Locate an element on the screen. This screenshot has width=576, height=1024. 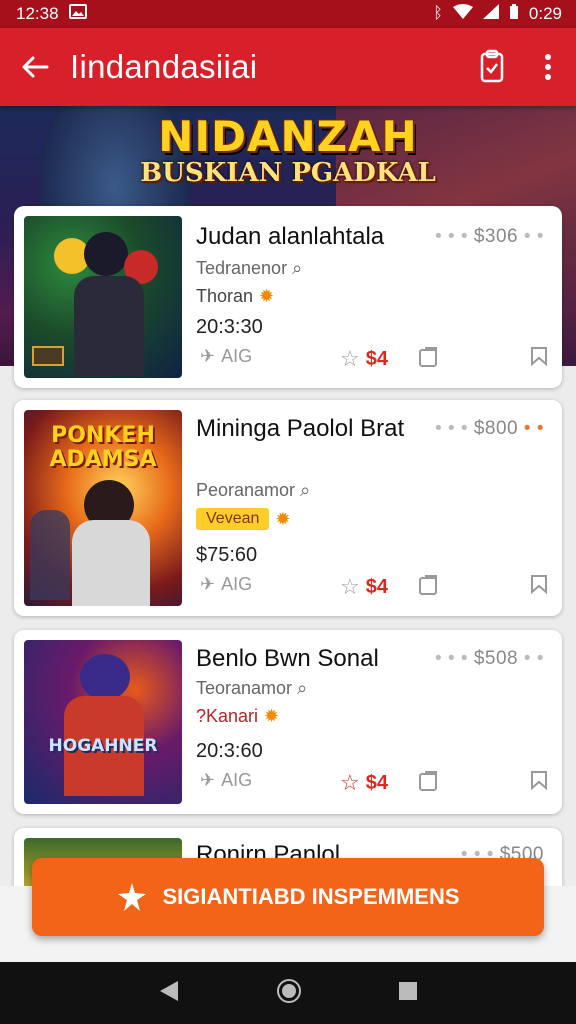
wifi-icon is located at coordinates (462, 14).